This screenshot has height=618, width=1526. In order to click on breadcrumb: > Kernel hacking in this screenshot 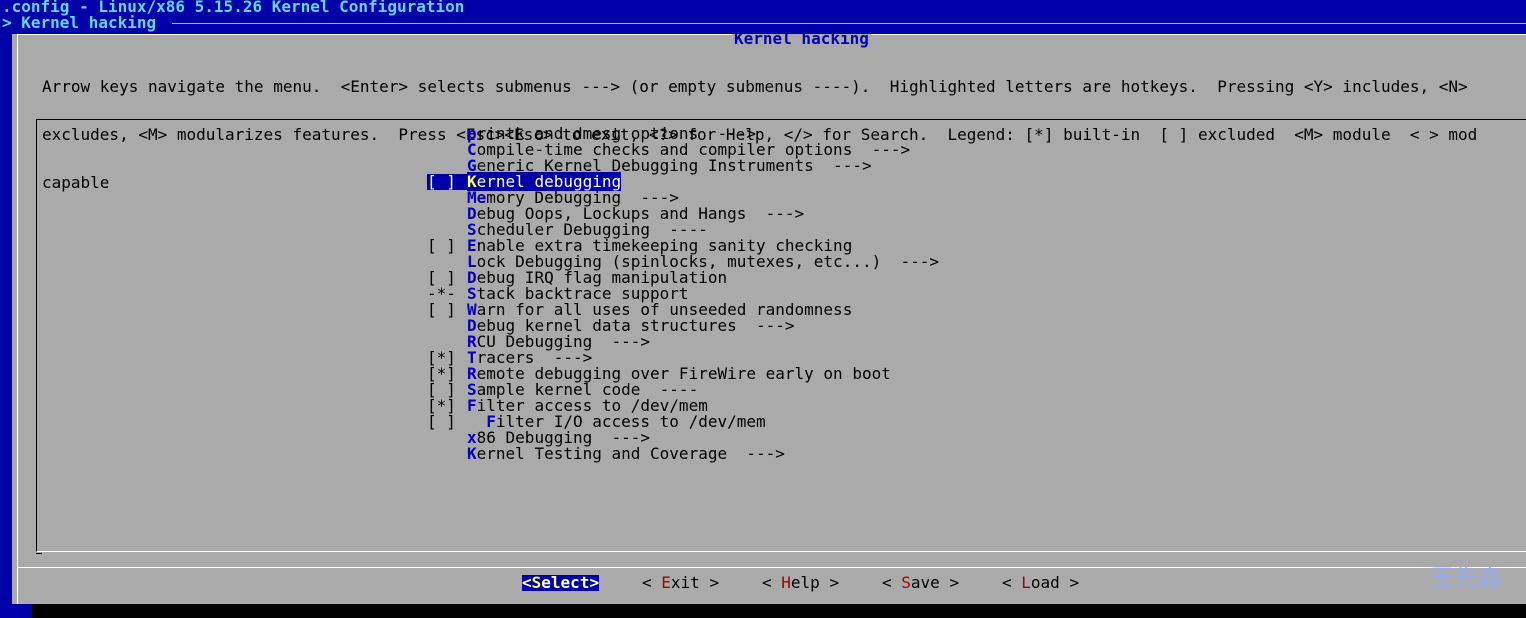, I will do `click(79, 22)`.